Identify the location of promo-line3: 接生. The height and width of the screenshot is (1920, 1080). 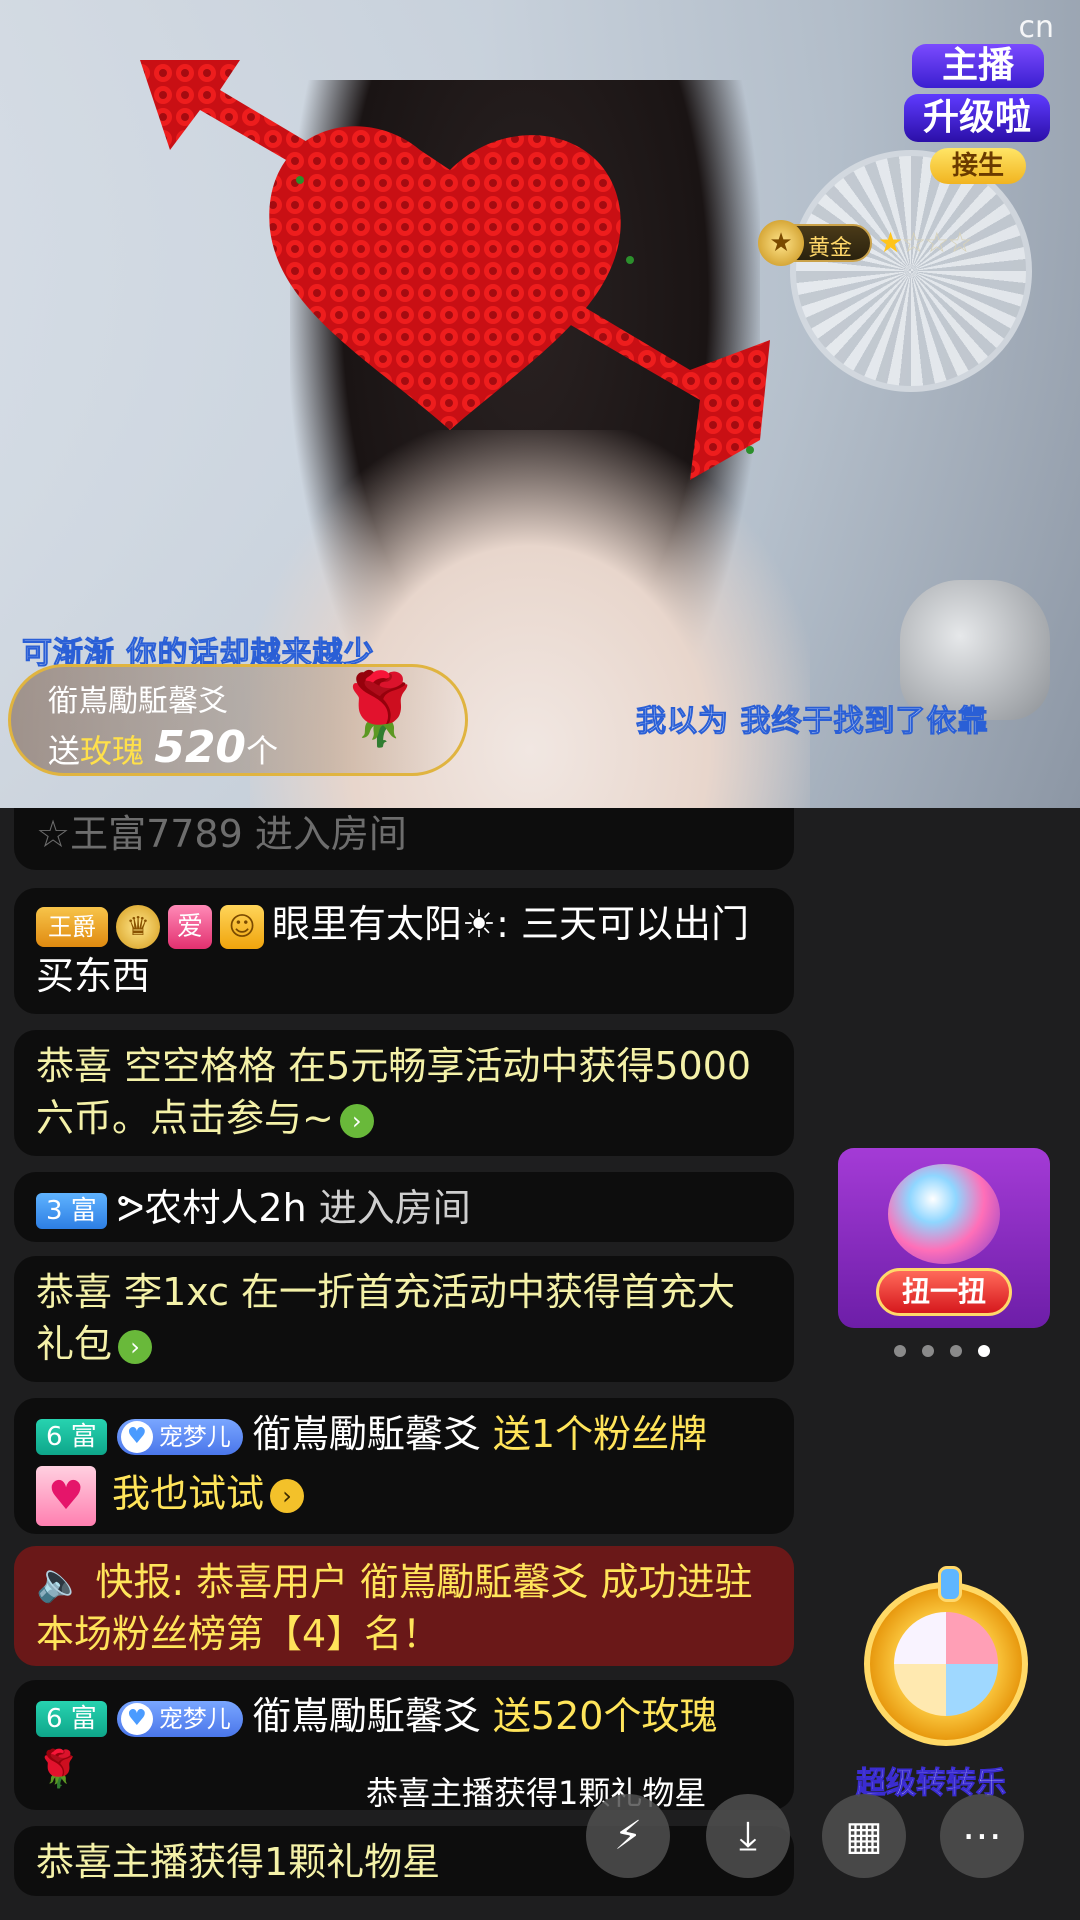
(978, 166).